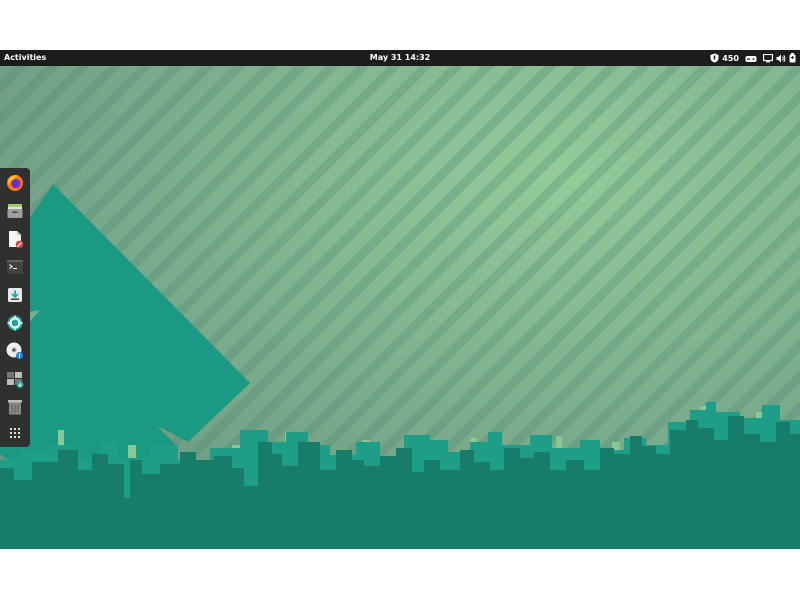  I want to click on network-icon, so click(768, 58).